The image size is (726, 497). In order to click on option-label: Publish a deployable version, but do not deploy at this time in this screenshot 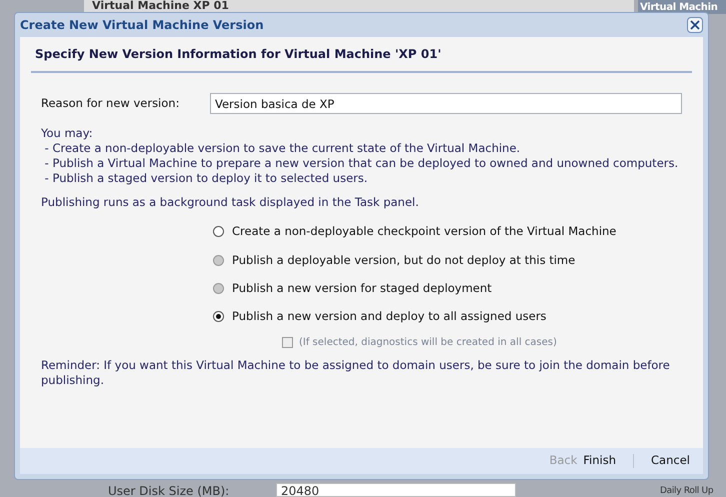, I will do `click(404, 260)`.